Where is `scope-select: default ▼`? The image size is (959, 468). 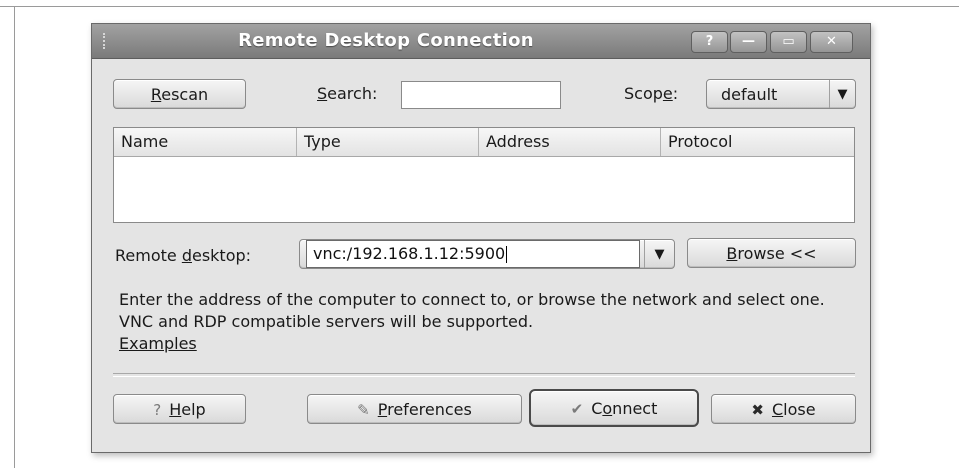
scope-select: default ▼ is located at coordinates (781, 94).